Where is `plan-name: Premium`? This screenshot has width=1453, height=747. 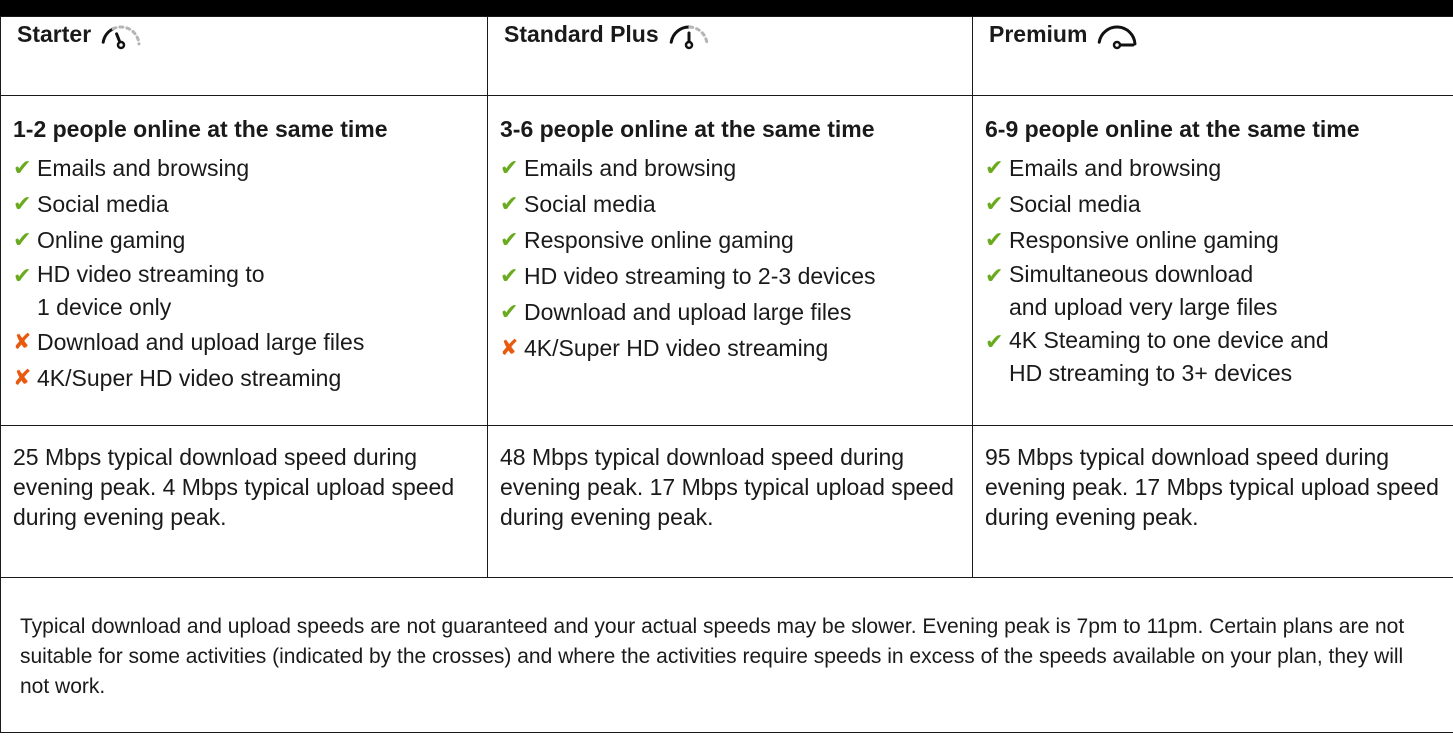
plan-name: Premium is located at coordinates (1038, 33).